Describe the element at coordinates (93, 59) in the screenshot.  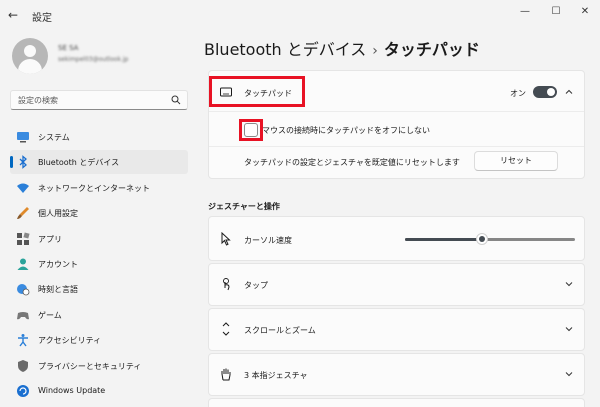
I see `account-email: sekimpel03@outlook.jp` at that location.